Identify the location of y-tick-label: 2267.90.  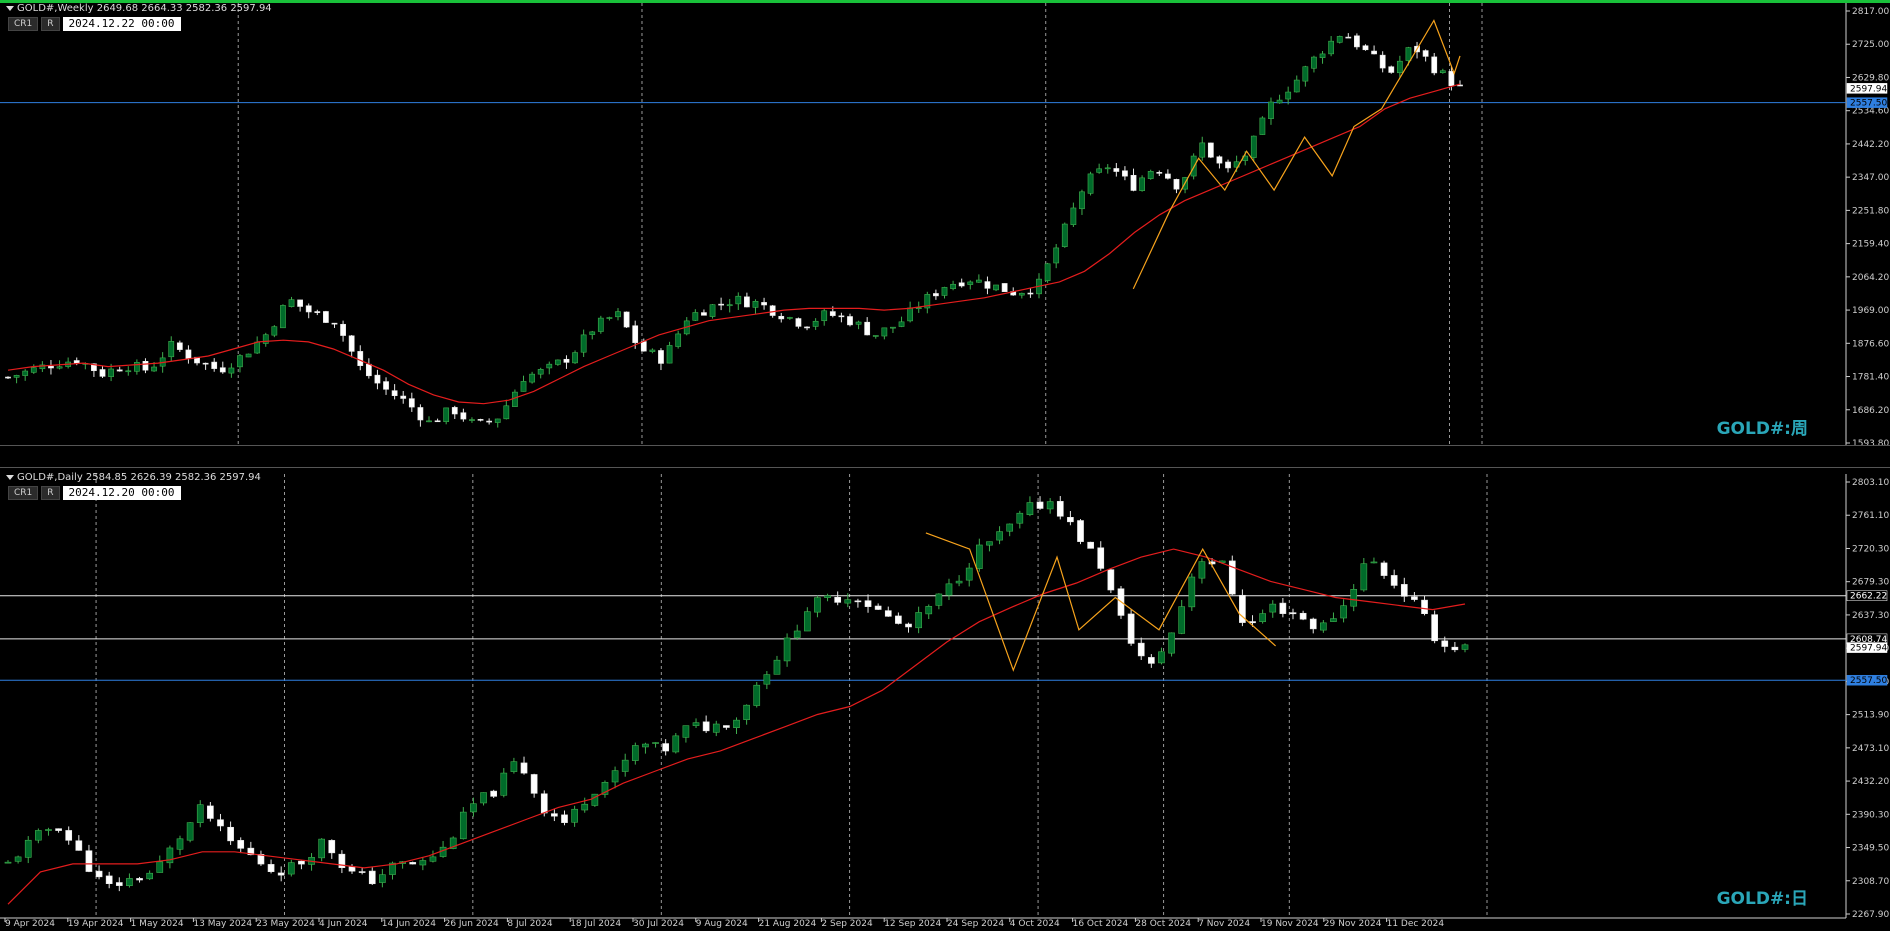
(1870, 915).